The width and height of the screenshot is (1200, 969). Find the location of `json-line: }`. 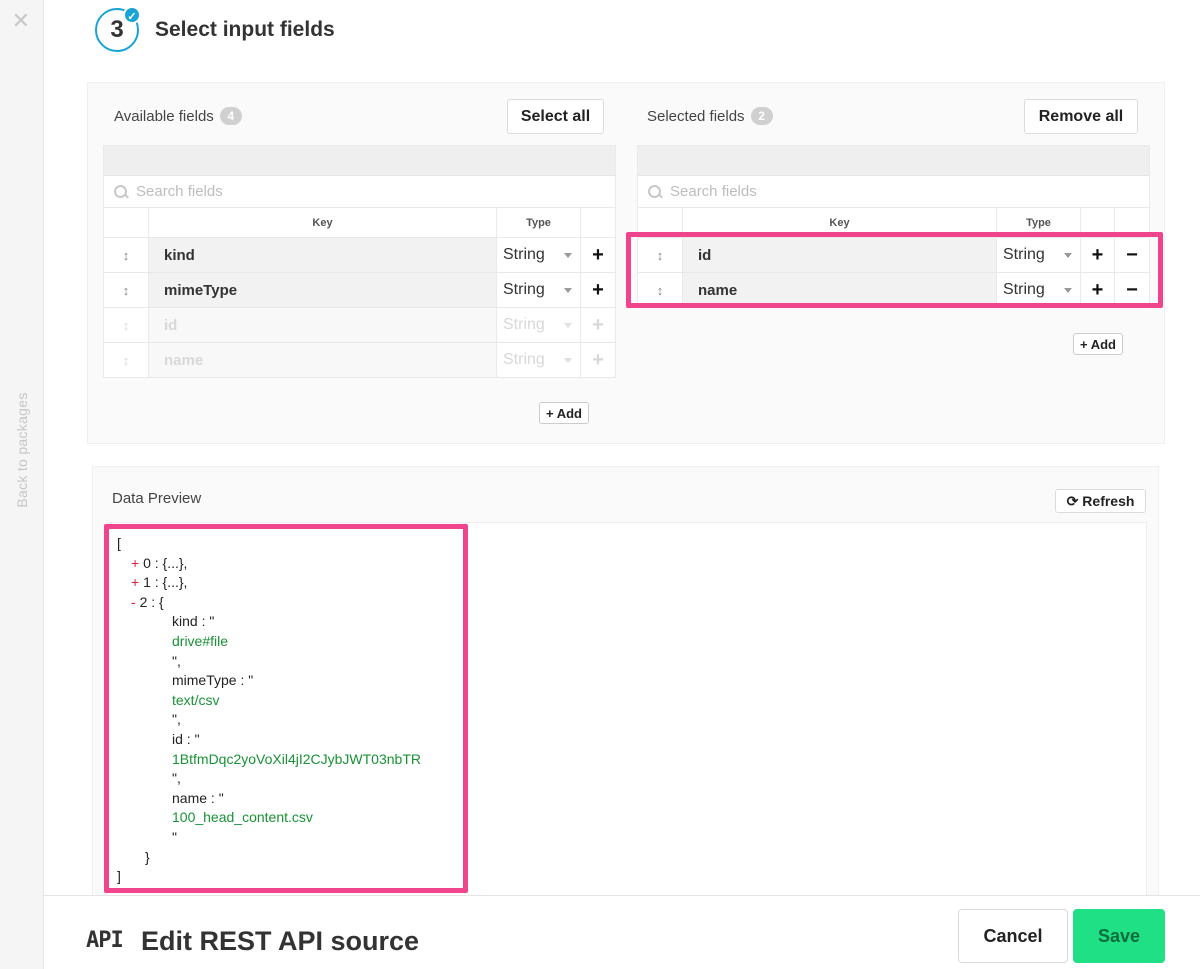

json-line: } is located at coordinates (289, 858).